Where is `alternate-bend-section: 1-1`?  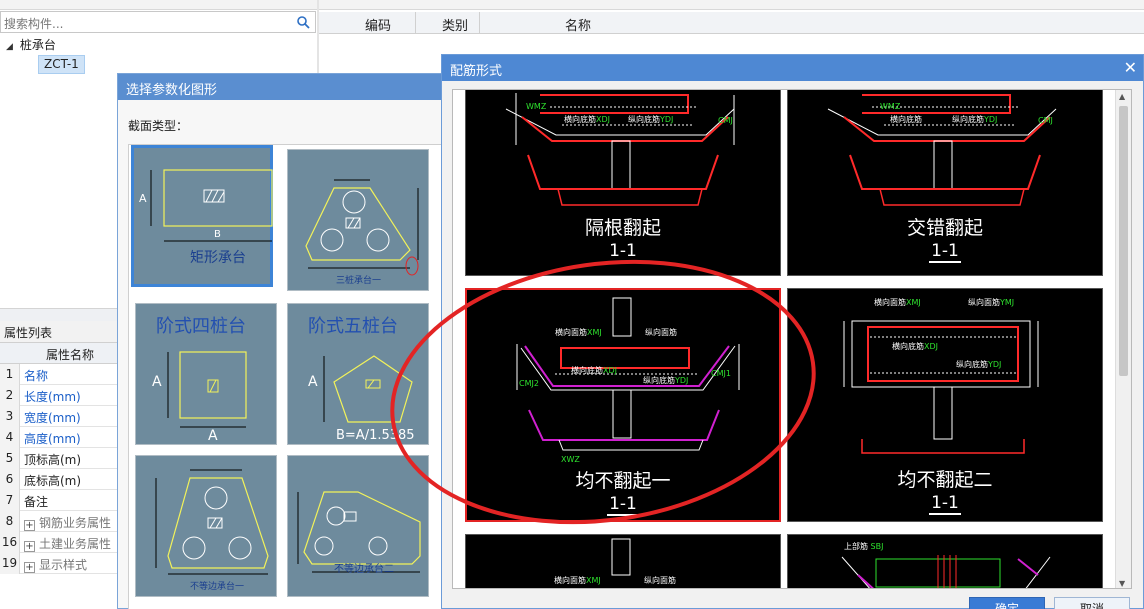
alternate-bend-section: 1-1 is located at coordinates (623, 252).